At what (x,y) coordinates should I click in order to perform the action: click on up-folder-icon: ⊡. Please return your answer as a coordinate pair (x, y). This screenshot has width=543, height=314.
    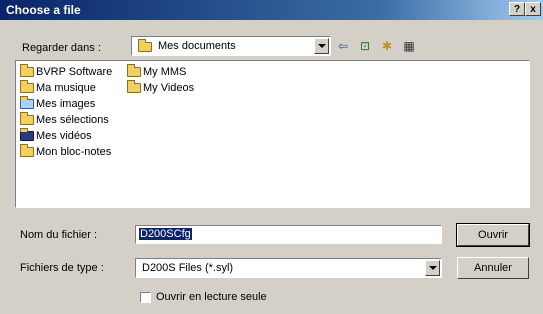
    Looking at the image, I should click on (365, 46).